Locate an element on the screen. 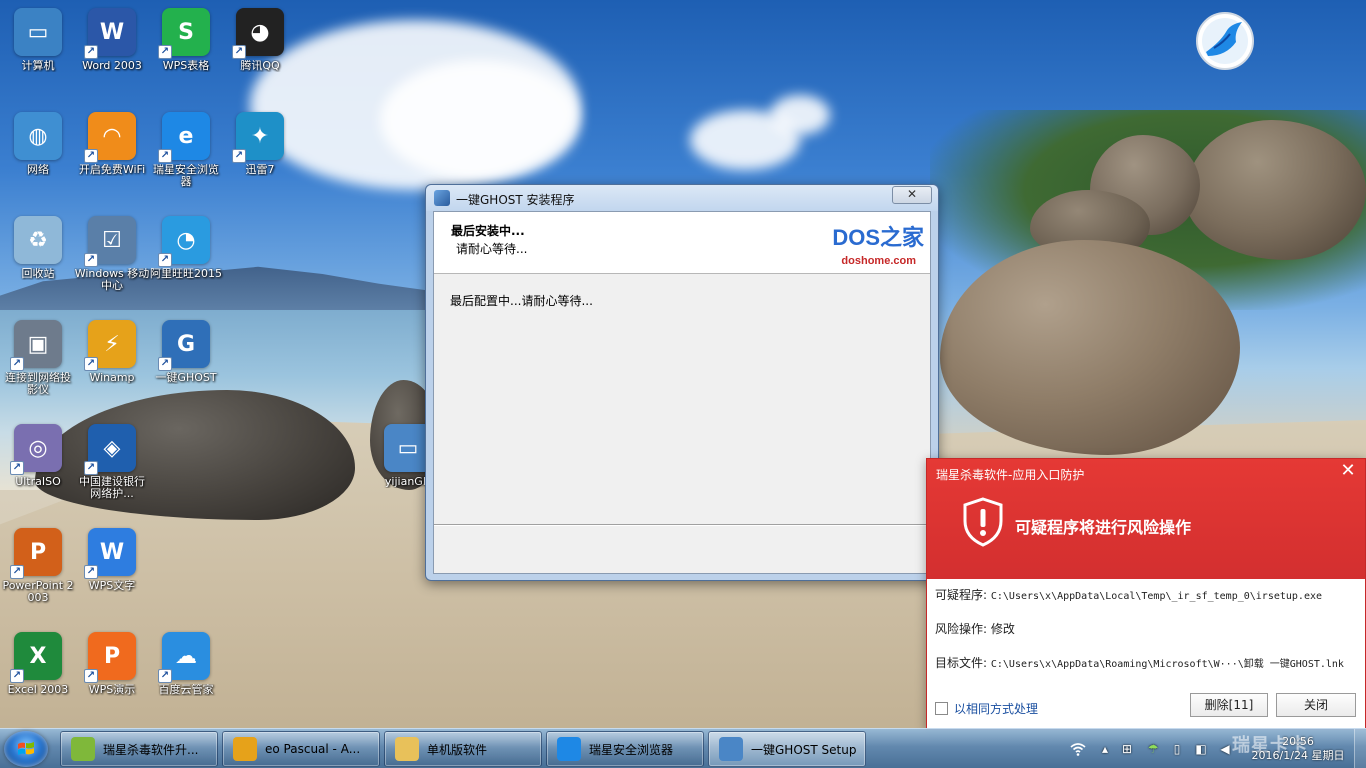 This screenshot has width=1366, height=768. icon-glyph: ♻ is located at coordinates (38, 240).